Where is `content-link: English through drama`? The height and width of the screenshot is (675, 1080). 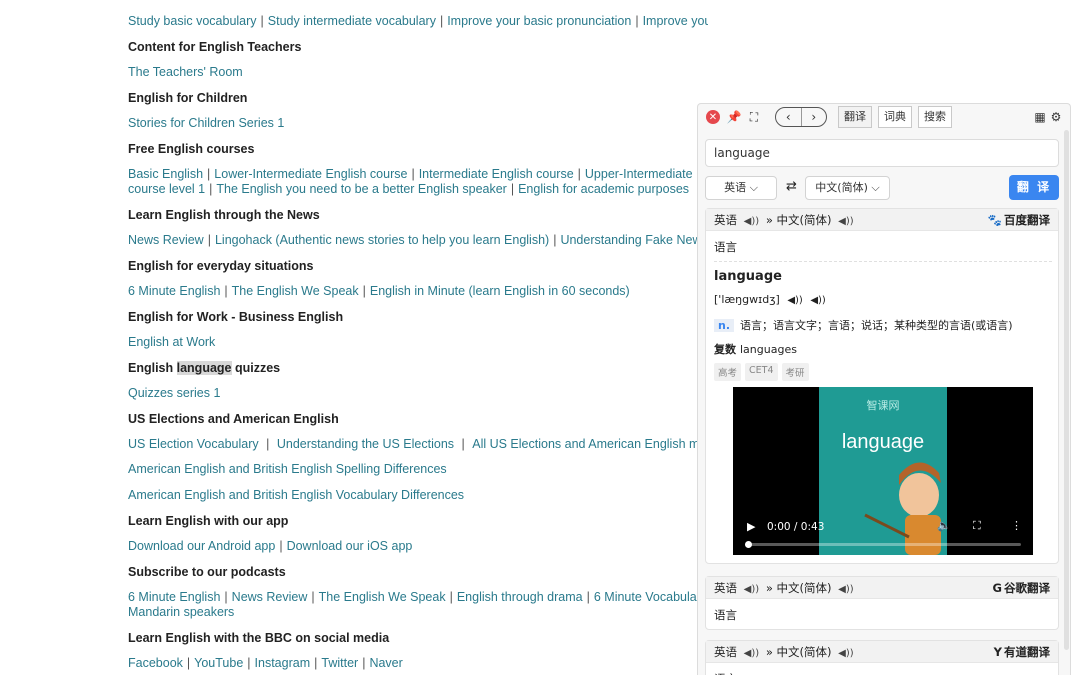
content-link: English through drama is located at coordinates (520, 597).